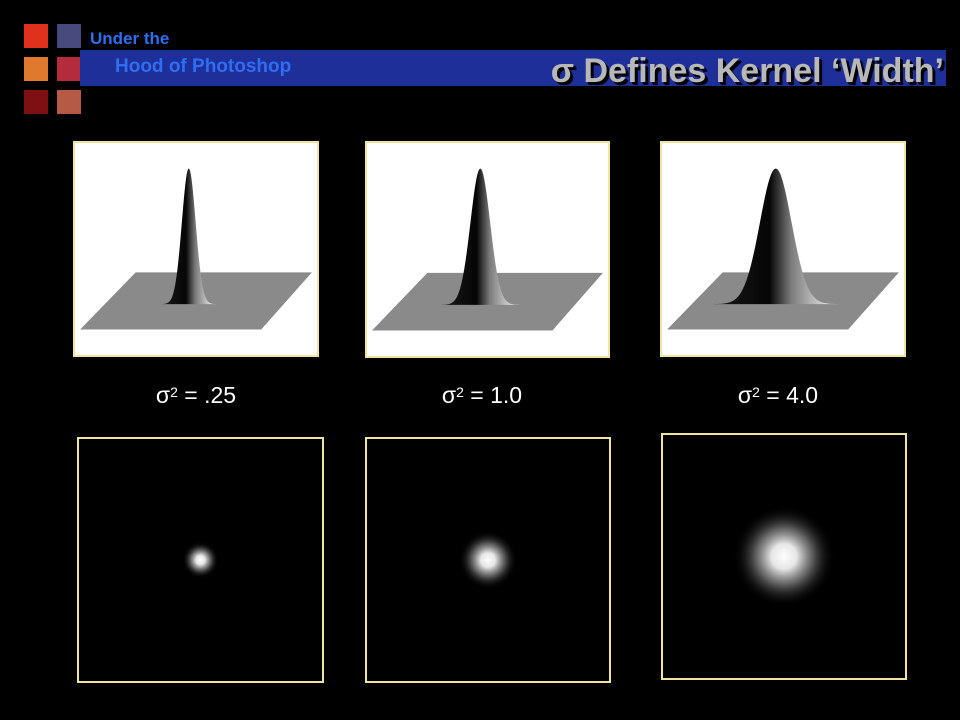  I want to click on caption-value: = .25, so click(207, 395).